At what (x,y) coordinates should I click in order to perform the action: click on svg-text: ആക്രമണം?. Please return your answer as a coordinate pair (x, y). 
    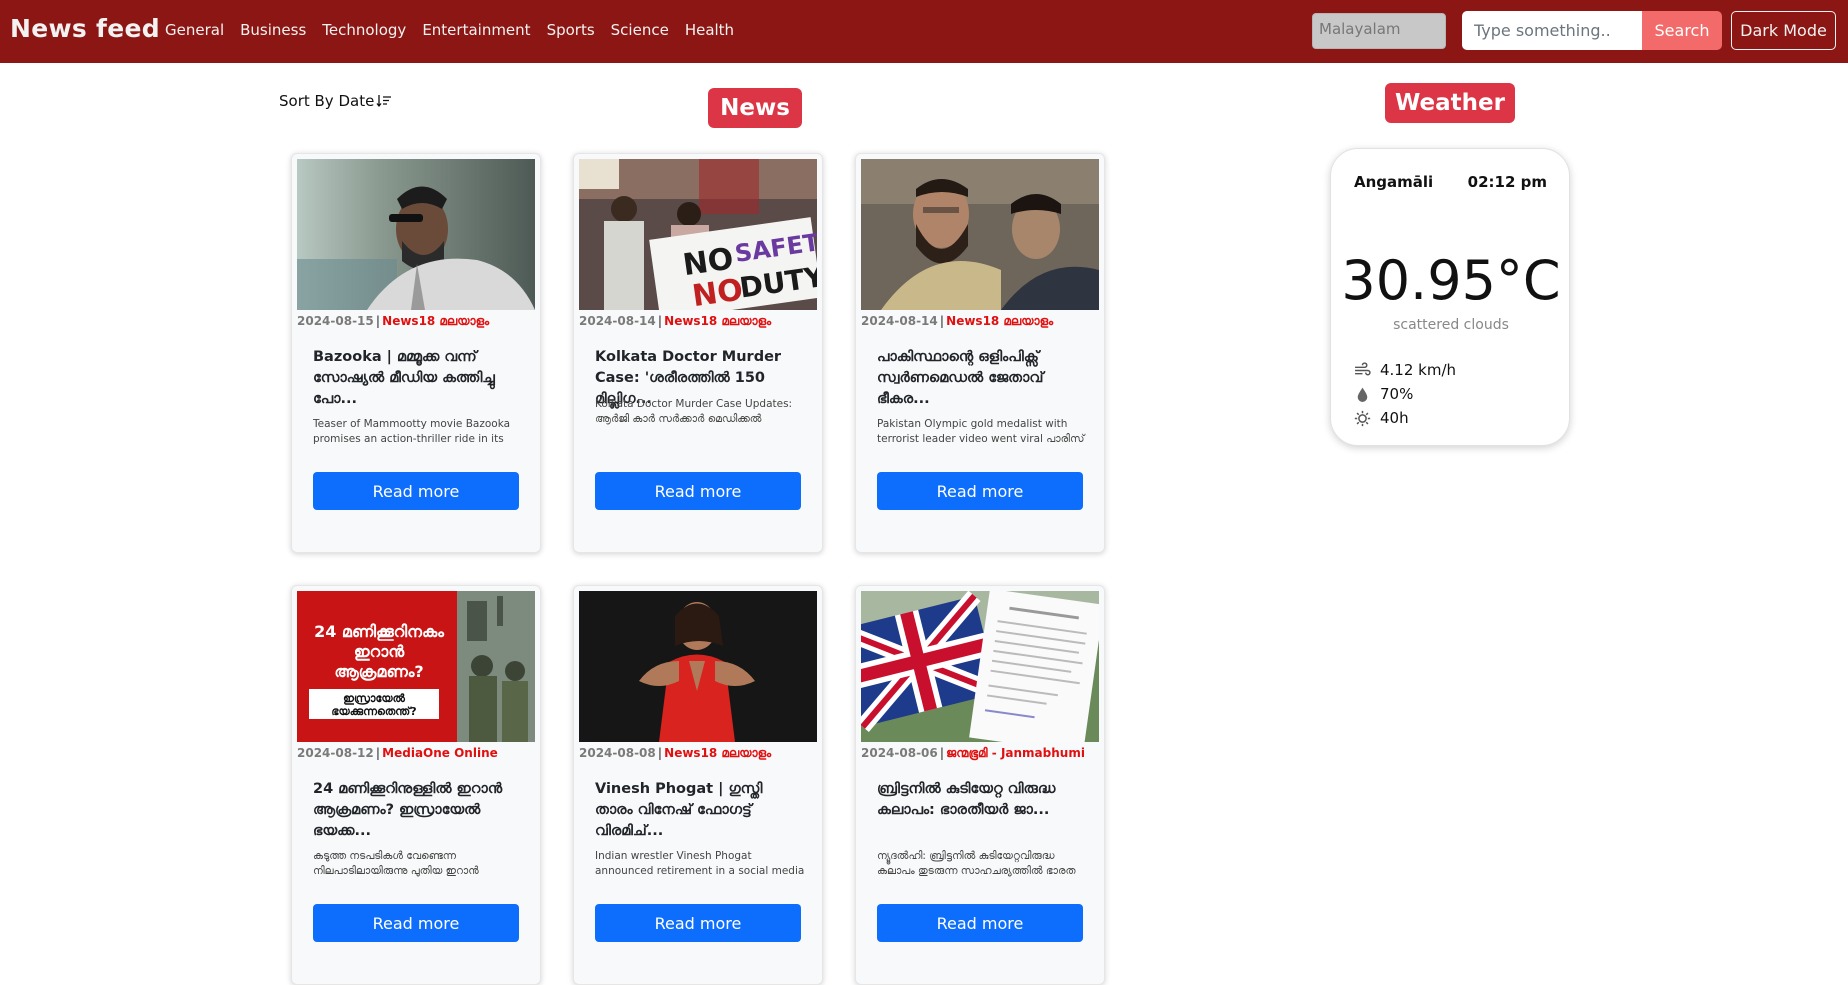
    Looking at the image, I should click on (378, 672).